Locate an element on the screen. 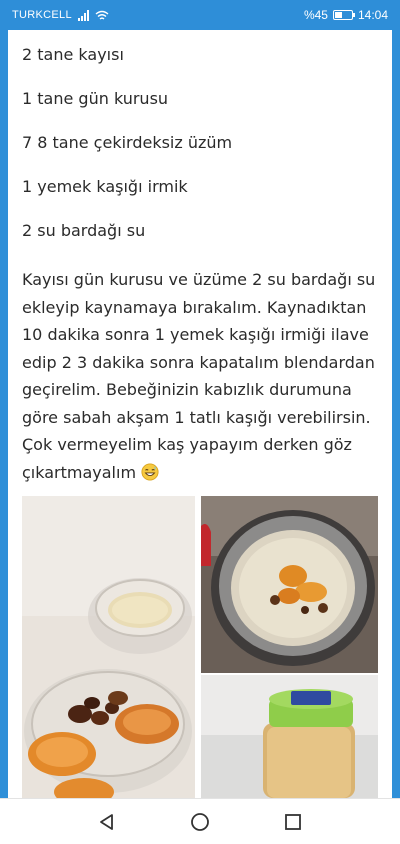 The height and width of the screenshot is (844, 400). grinning-sweat-emoji is located at coordinates (150, 471).